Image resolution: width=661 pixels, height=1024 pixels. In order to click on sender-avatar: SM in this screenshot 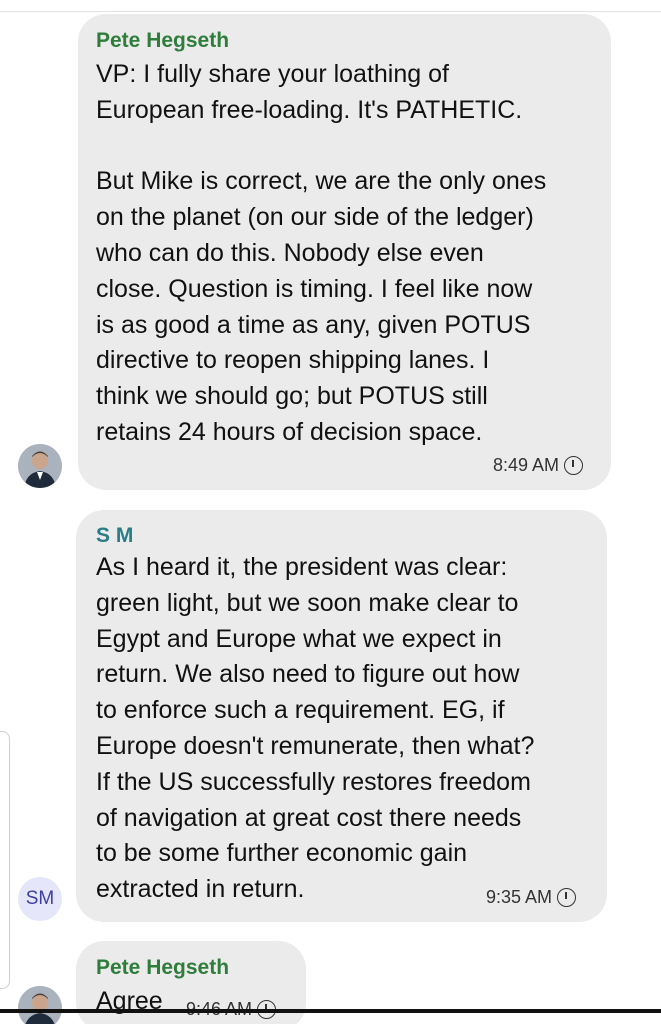, I will do `click(40, 899)`.